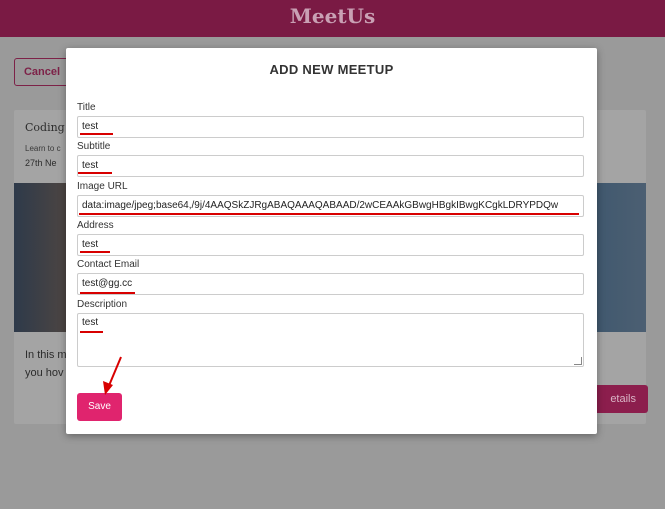 The width and height of the screenshot is (665, 509). What do you see at coordinates (112, 375) in the screenshot?
I see `annotation-arrow-icon` at bounding box center [112, 375].